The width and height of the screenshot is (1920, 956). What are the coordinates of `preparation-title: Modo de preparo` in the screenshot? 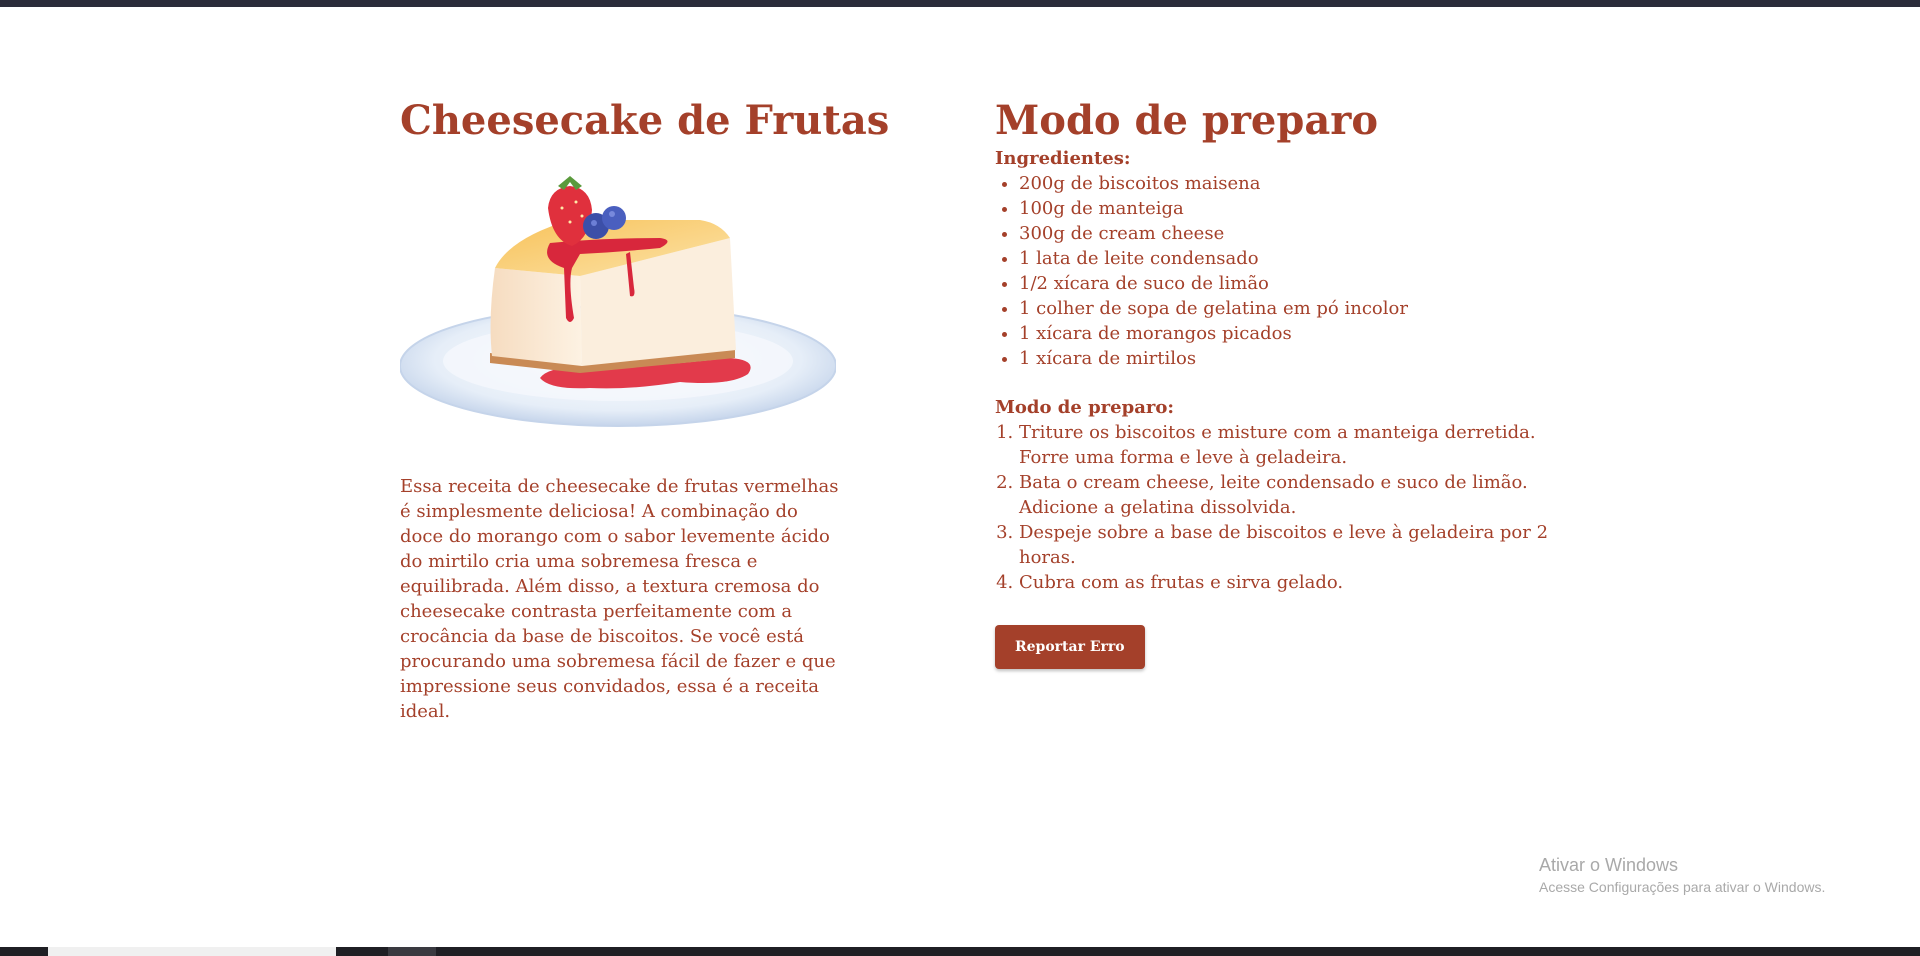 It's located at (1187, 120).